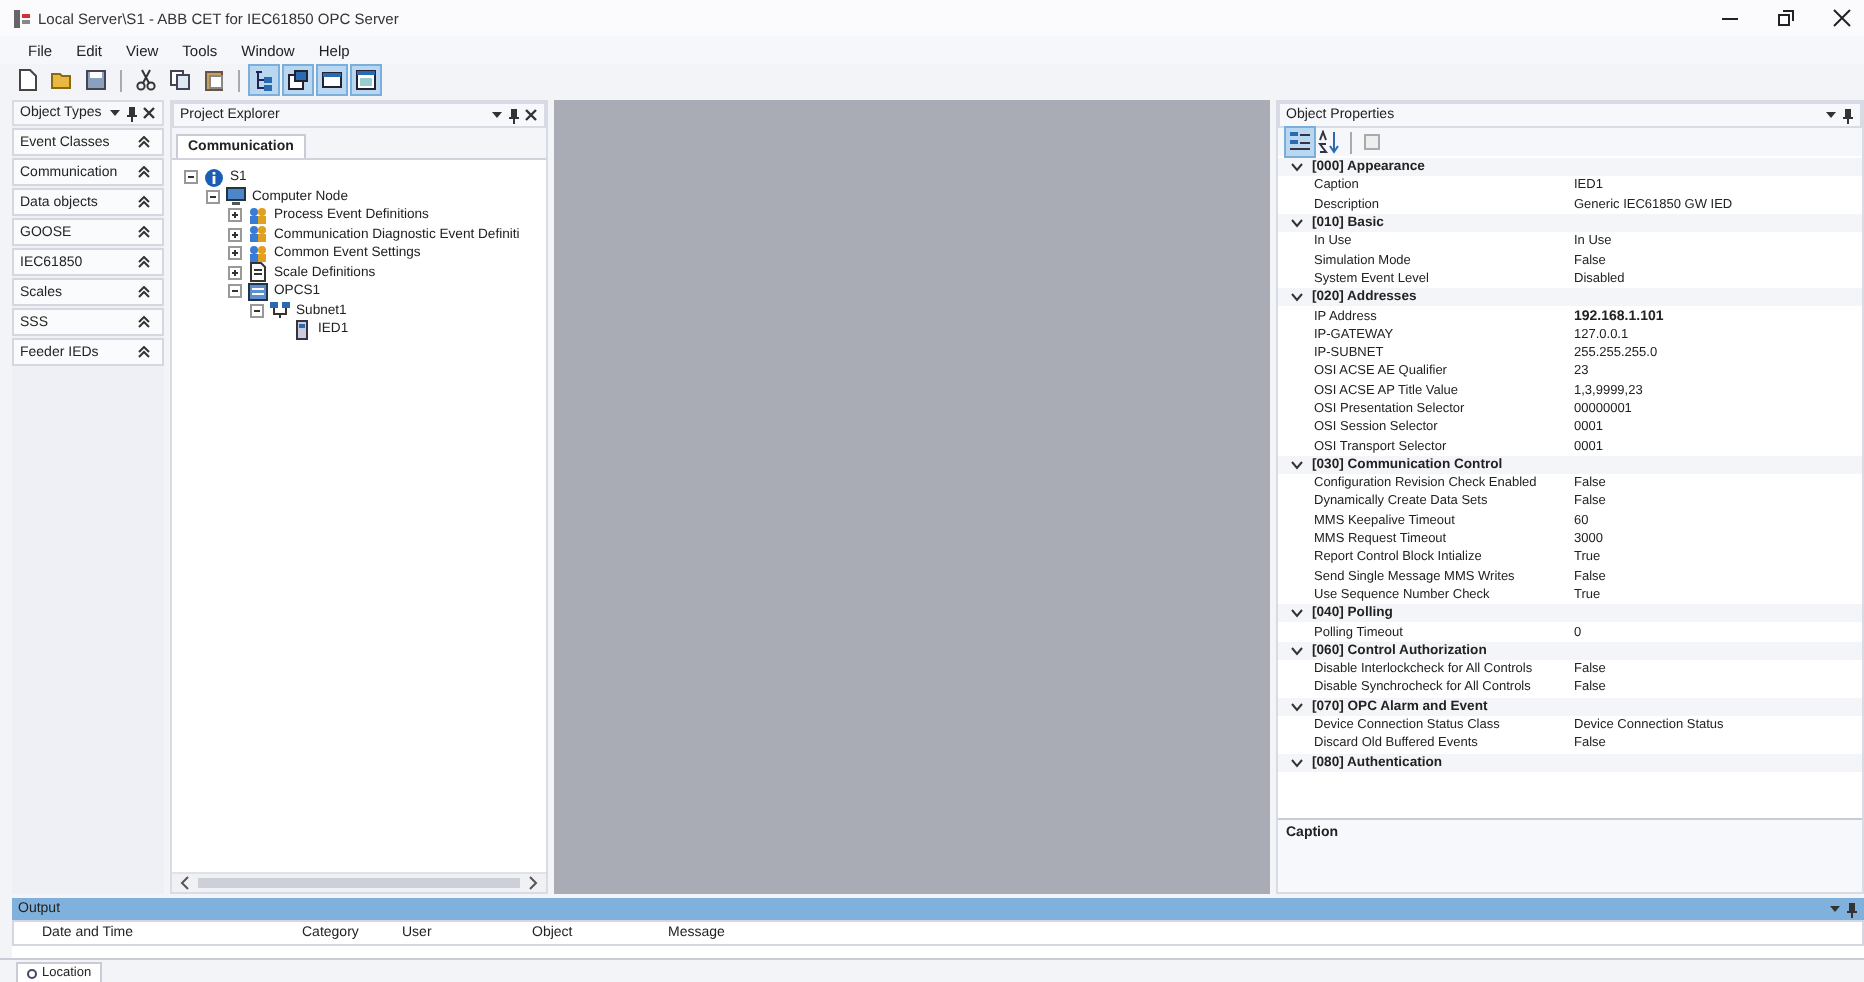  I want to click on document-icon, so click(258, 272).